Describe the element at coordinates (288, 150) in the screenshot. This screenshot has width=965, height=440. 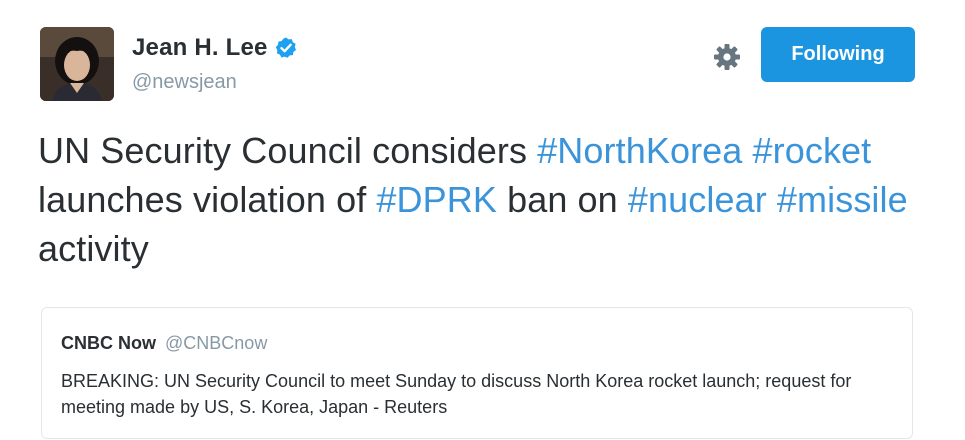
I see `tweet-text-segment: UN Security Council considers` at that location.